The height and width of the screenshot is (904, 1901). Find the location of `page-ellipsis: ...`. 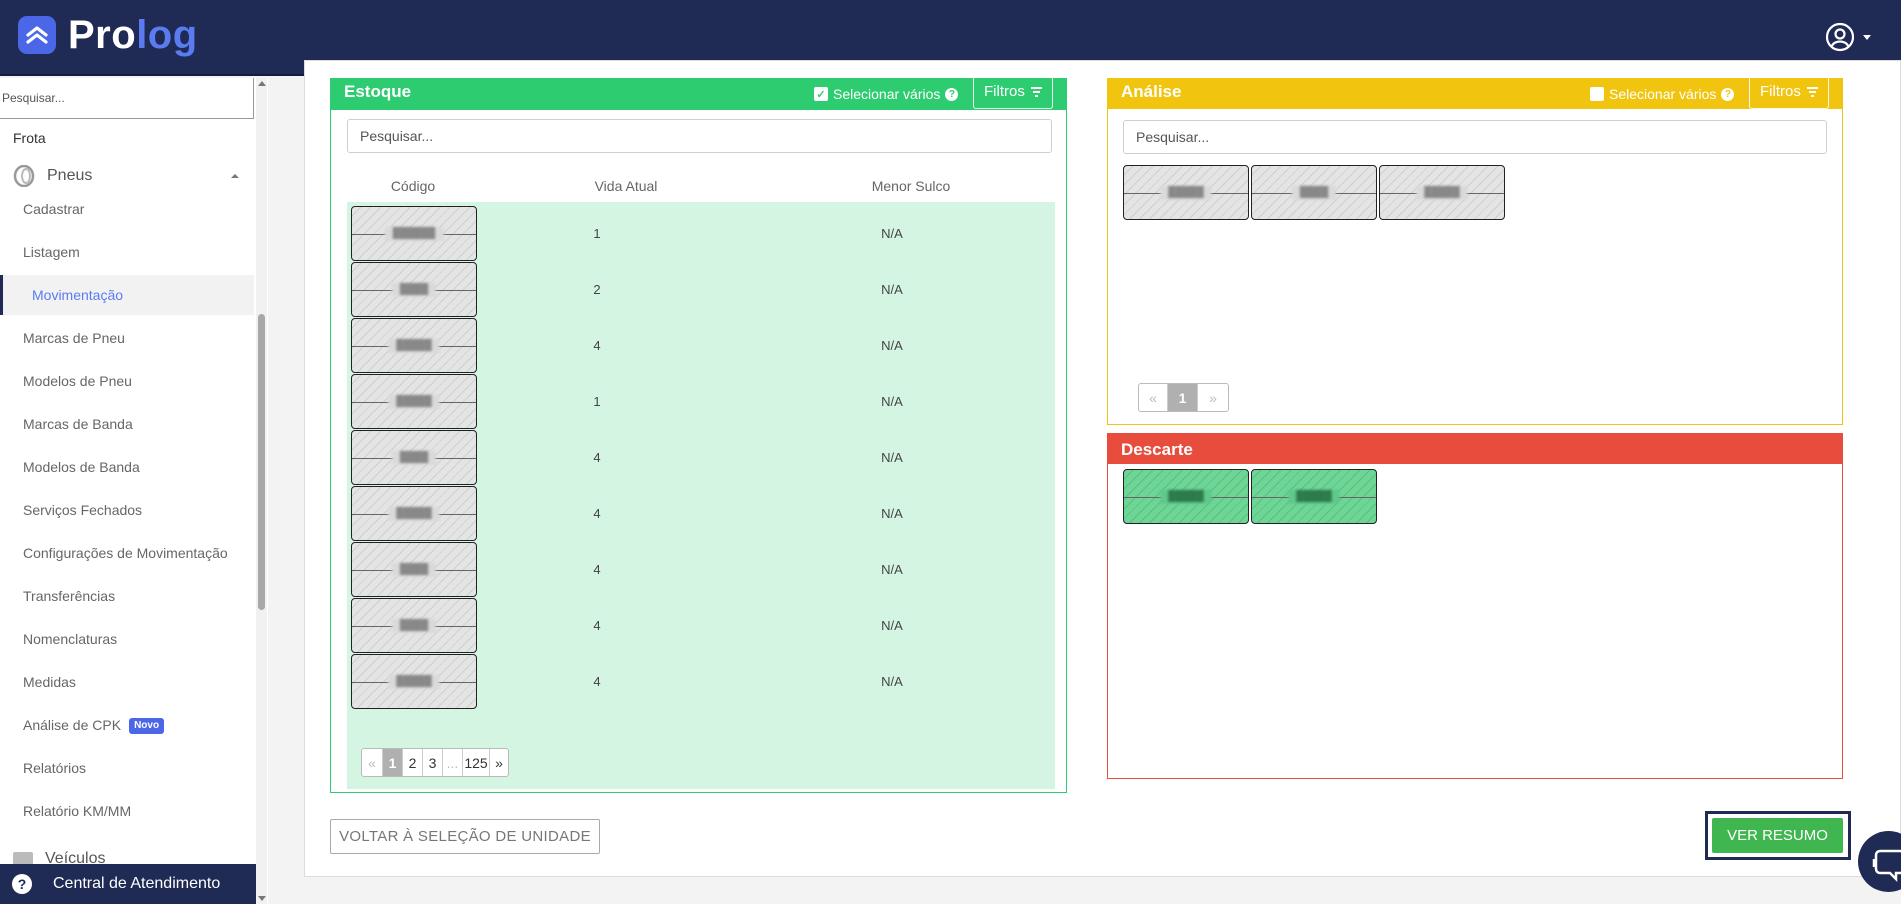

page-ellipsis: ... is located at coordinates (453, 762).